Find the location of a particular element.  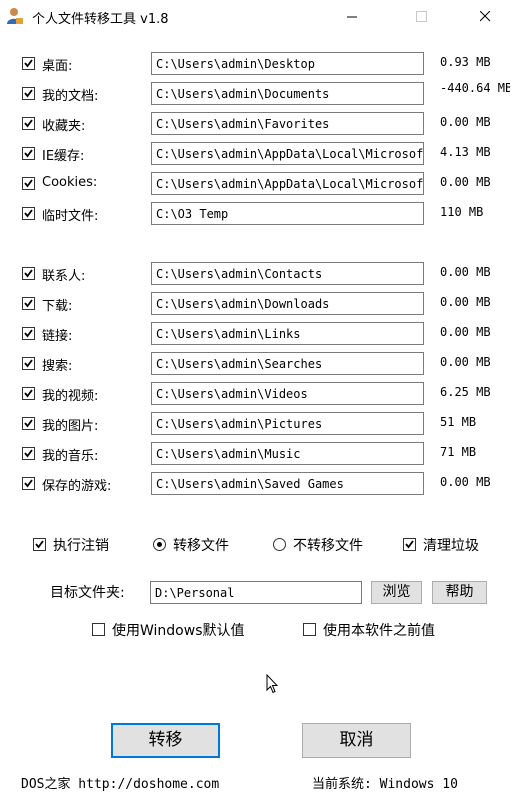

folder-path-input: C:\Users\admin\Downloads is located at coordinates (287, 303).